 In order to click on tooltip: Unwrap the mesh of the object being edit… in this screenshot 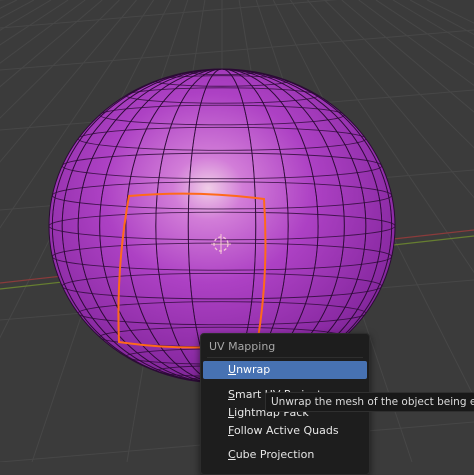, I will do `click(369, 402)`.